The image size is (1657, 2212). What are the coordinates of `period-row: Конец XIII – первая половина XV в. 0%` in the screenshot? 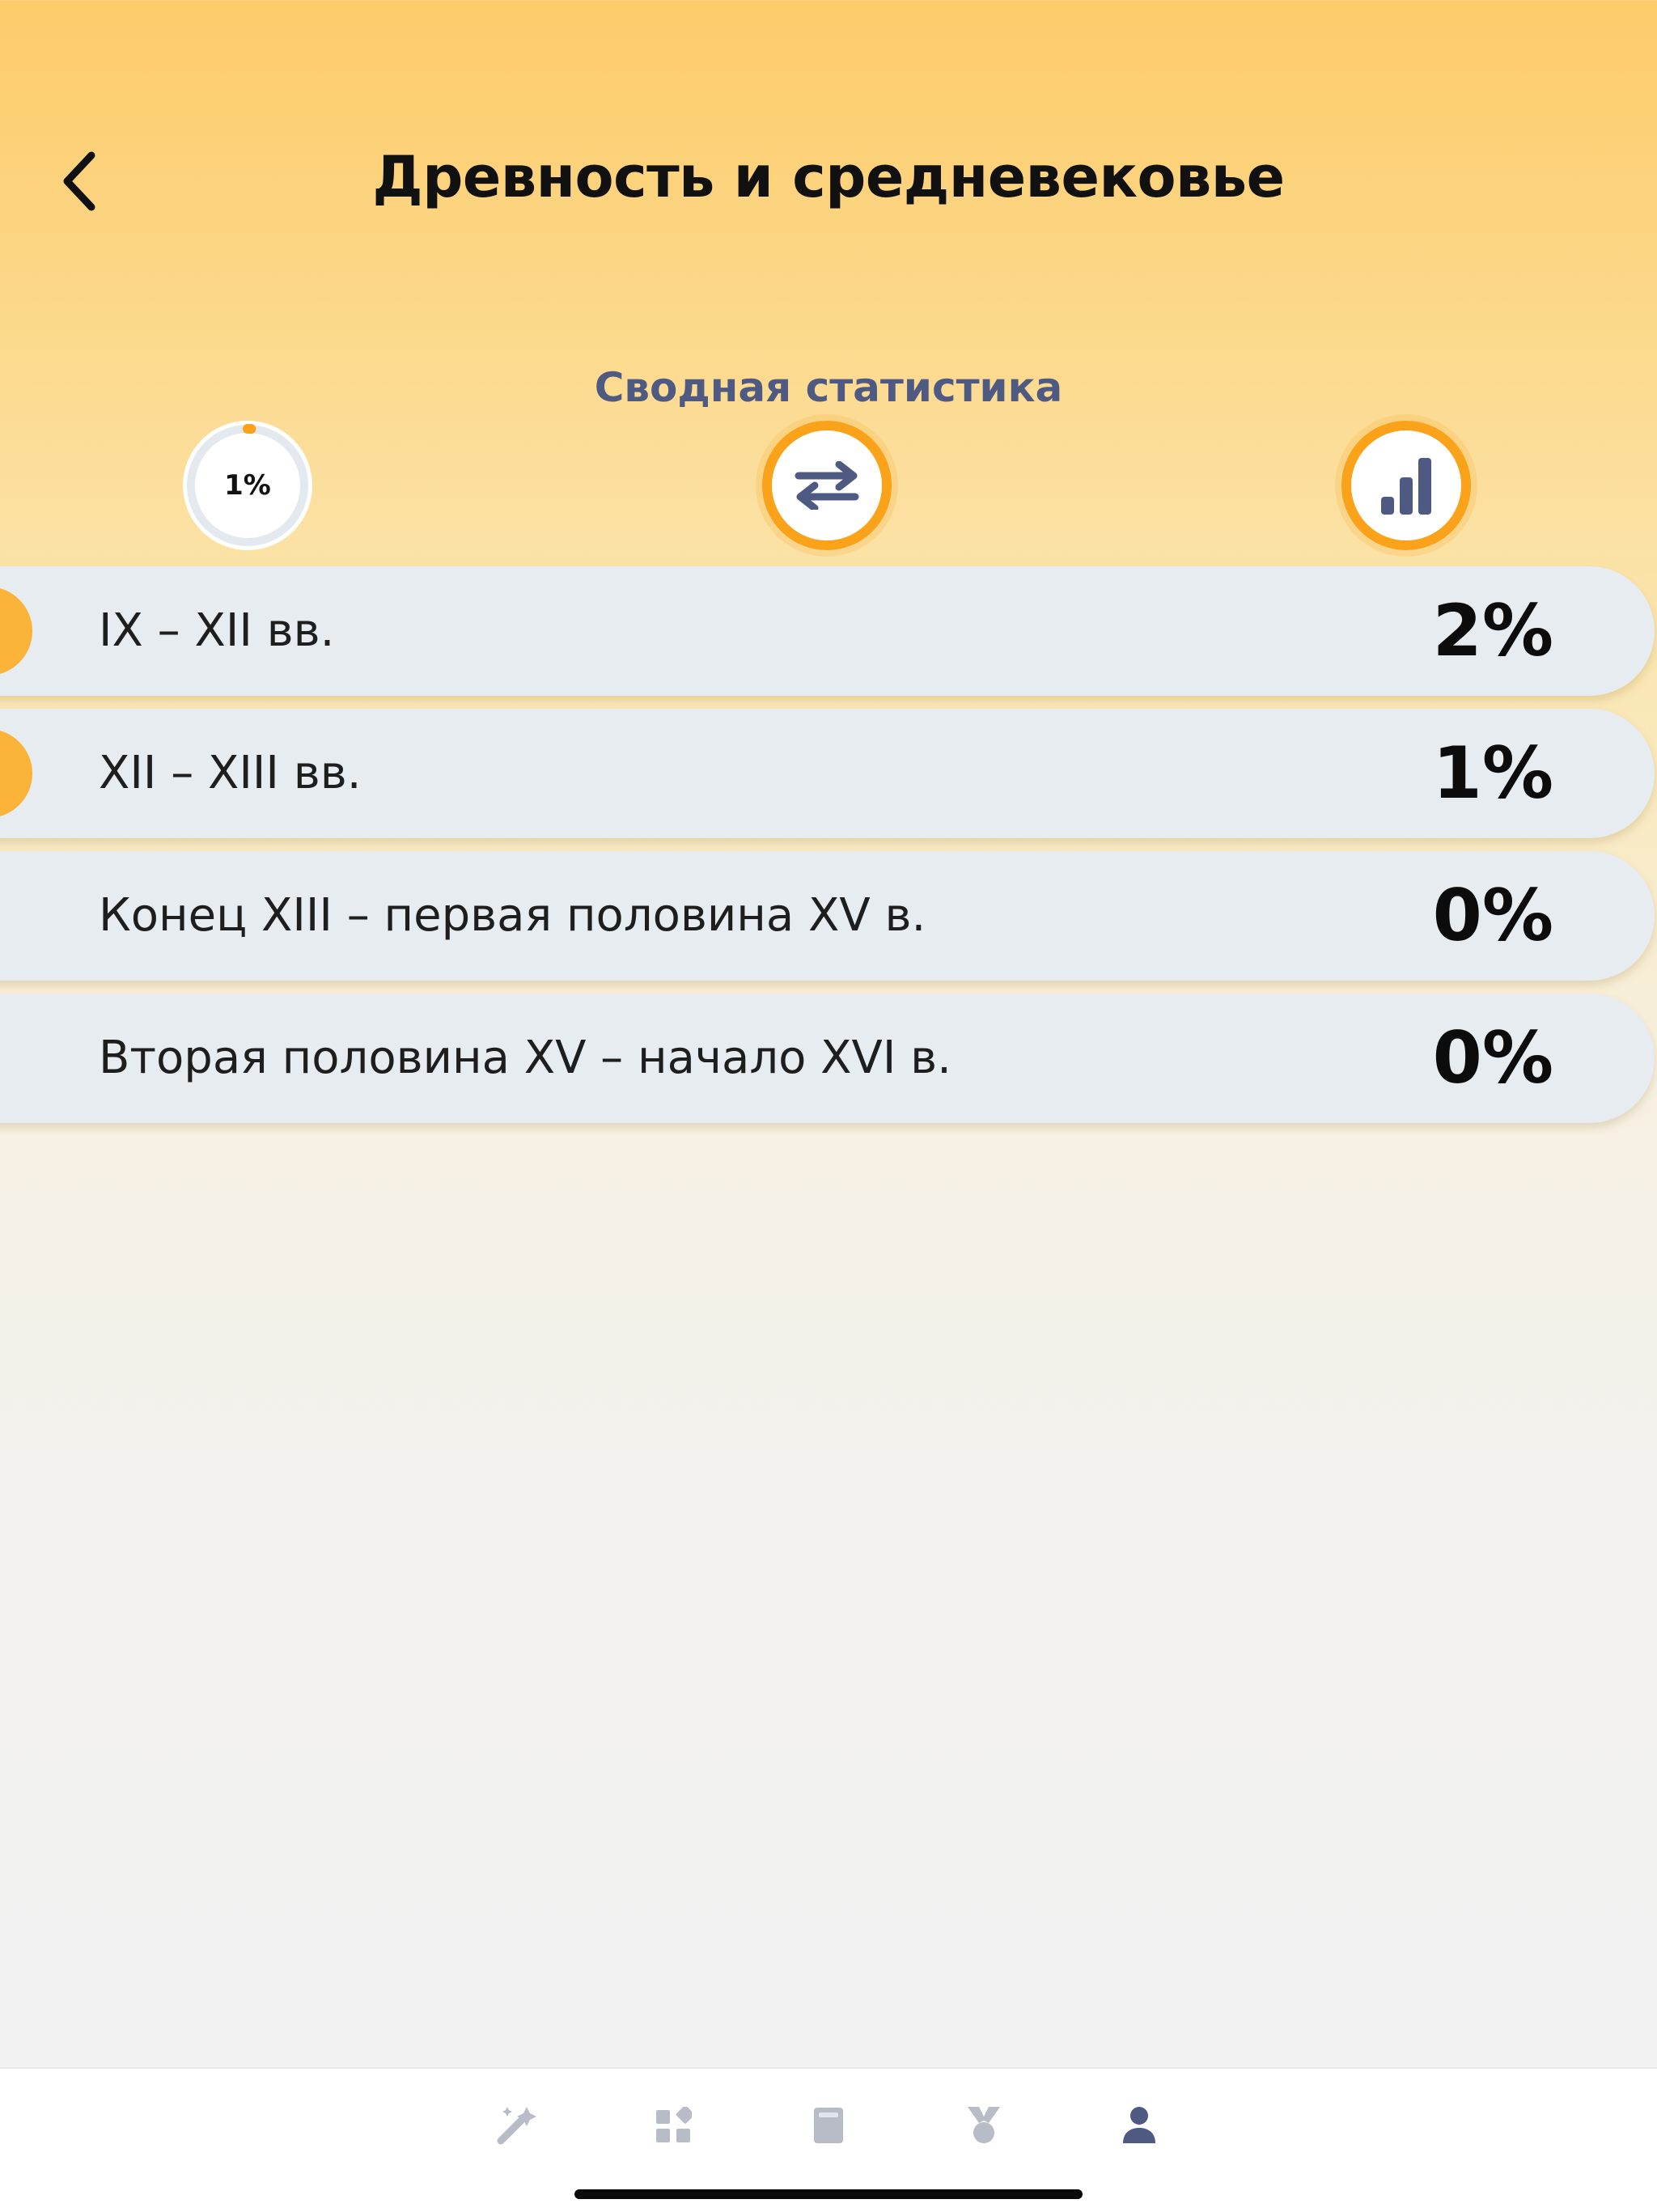 It's located at (827, 916).